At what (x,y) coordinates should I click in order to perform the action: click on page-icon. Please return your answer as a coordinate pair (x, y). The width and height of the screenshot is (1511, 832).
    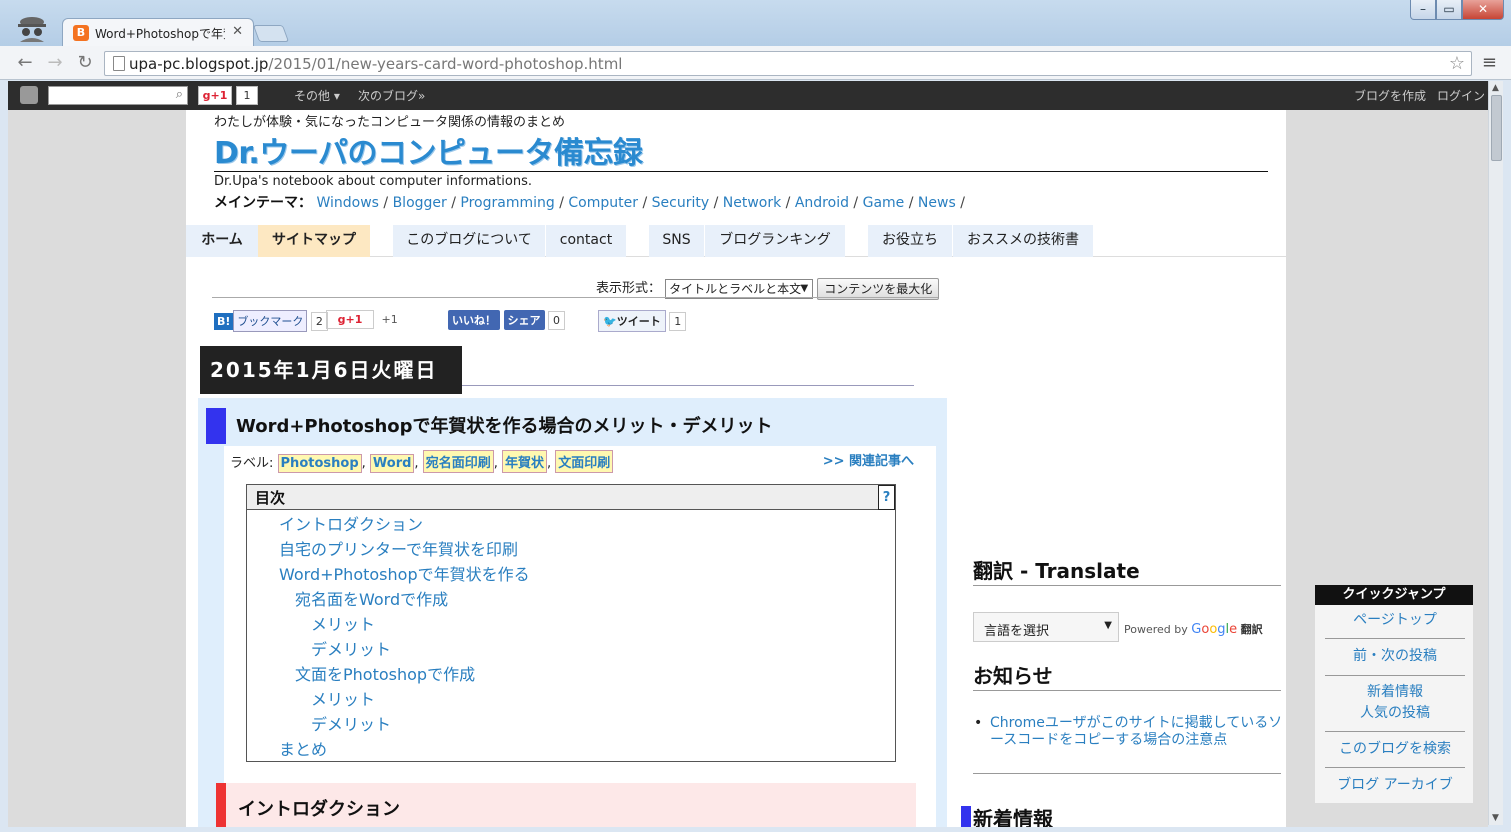
    Looking at the image, I should click on (119, 63).